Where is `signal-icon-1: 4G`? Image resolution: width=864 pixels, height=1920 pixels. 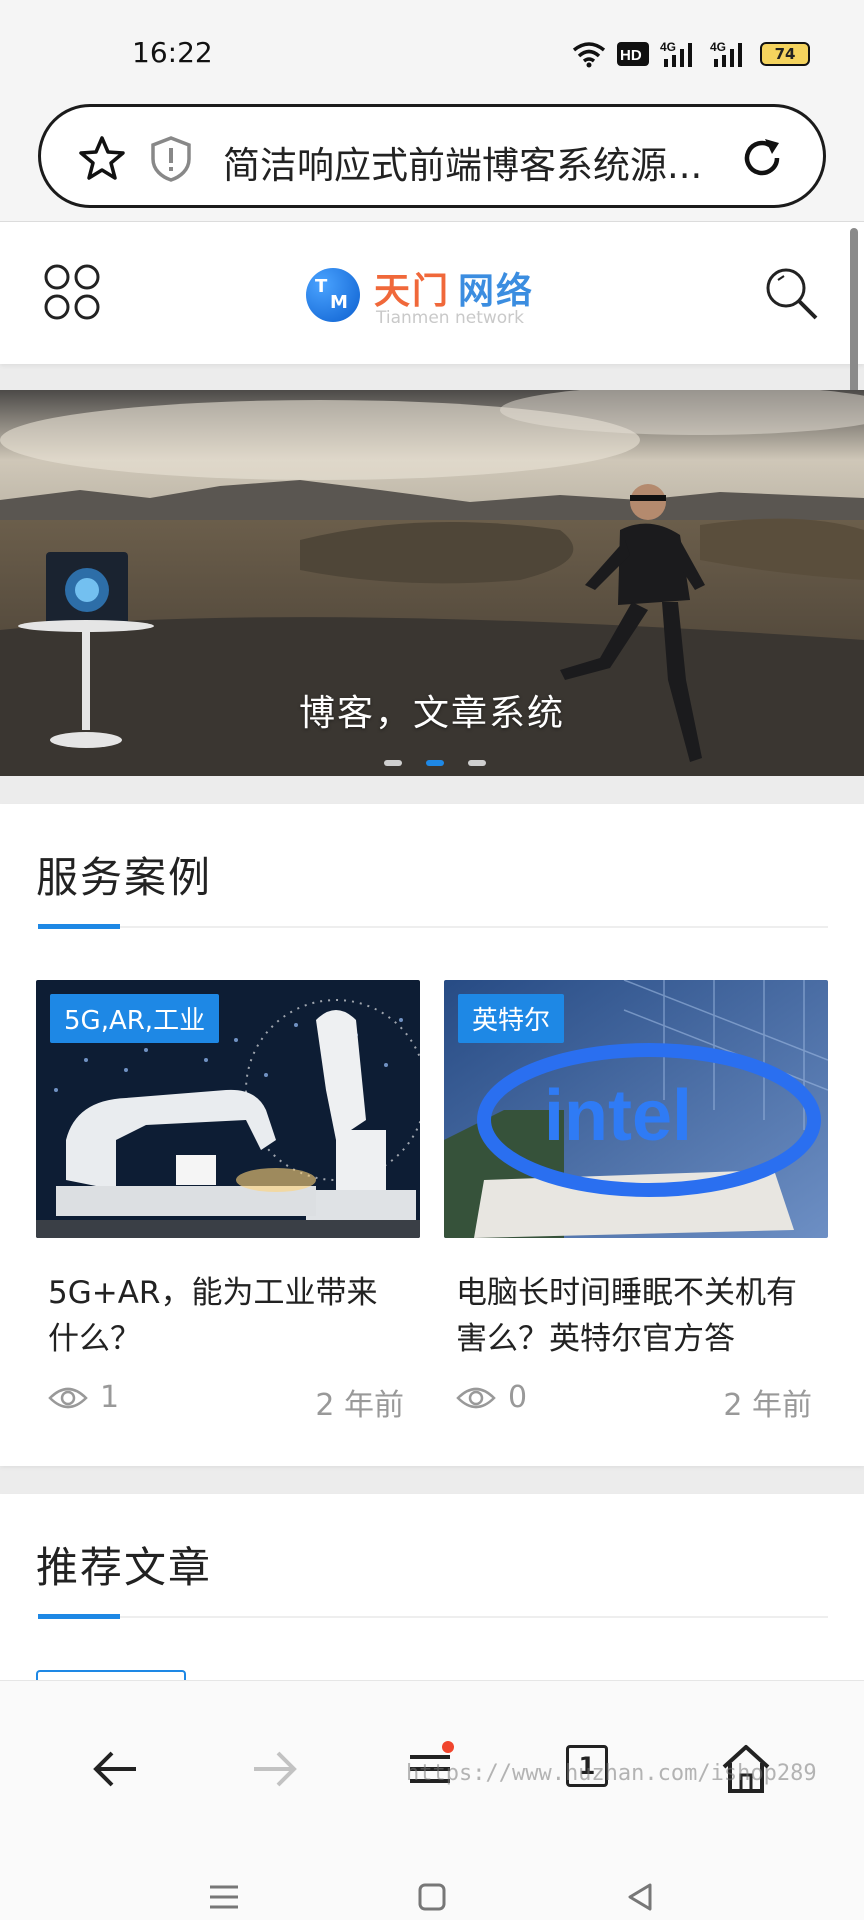
signal-icon-1: 4G is located at coordinates (676, 53).